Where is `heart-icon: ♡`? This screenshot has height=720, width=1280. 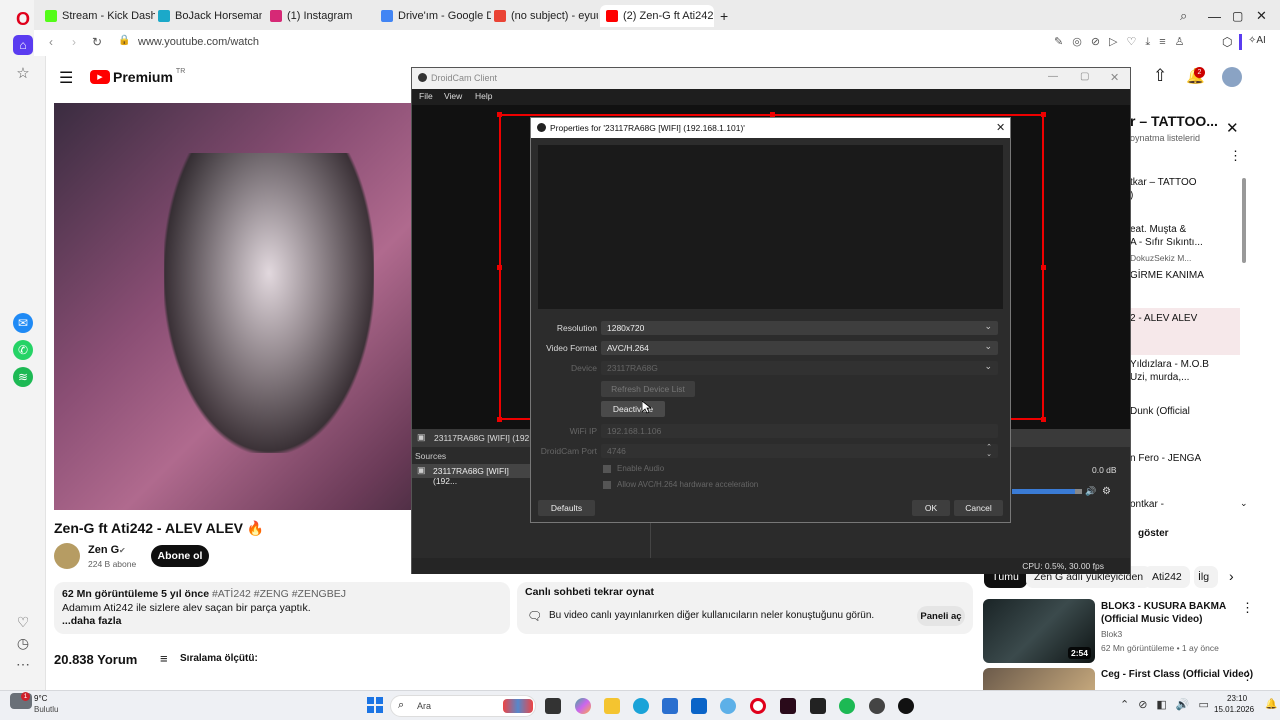
heart-icon: ♡ is located at coordinates (23, 622).